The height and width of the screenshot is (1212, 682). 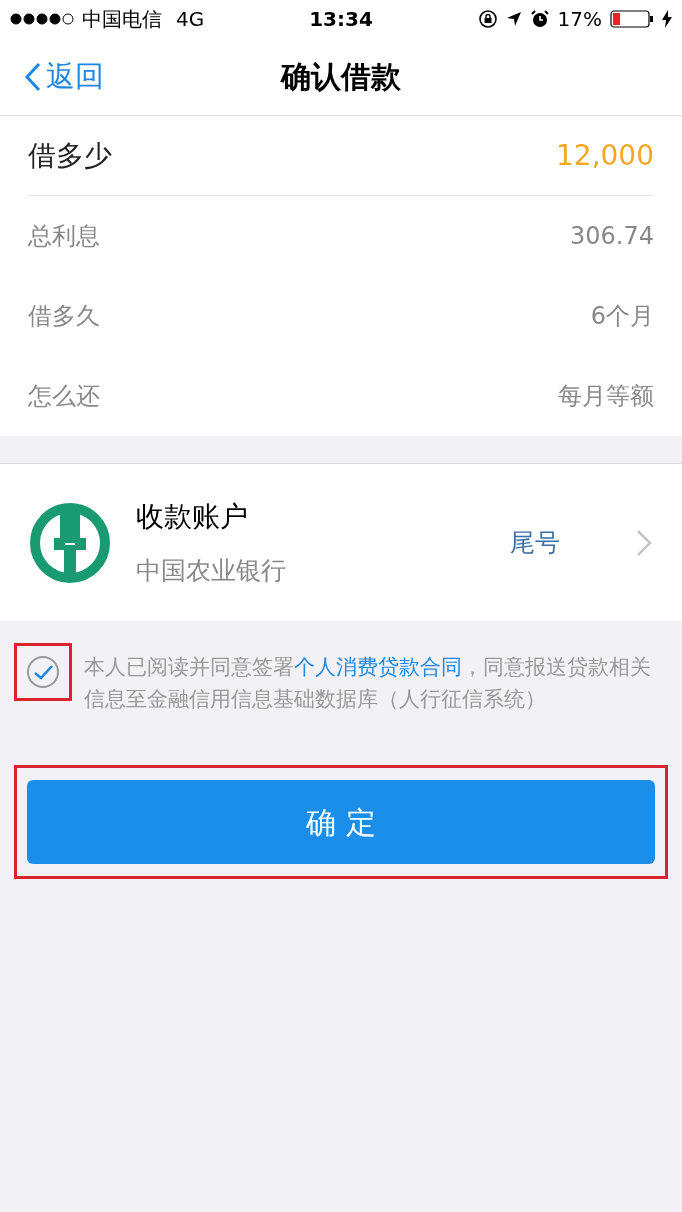 What do you see at coordinates (632, 19) in the screenshot?
I see `battery-icon` at bounding box center [632, 19].